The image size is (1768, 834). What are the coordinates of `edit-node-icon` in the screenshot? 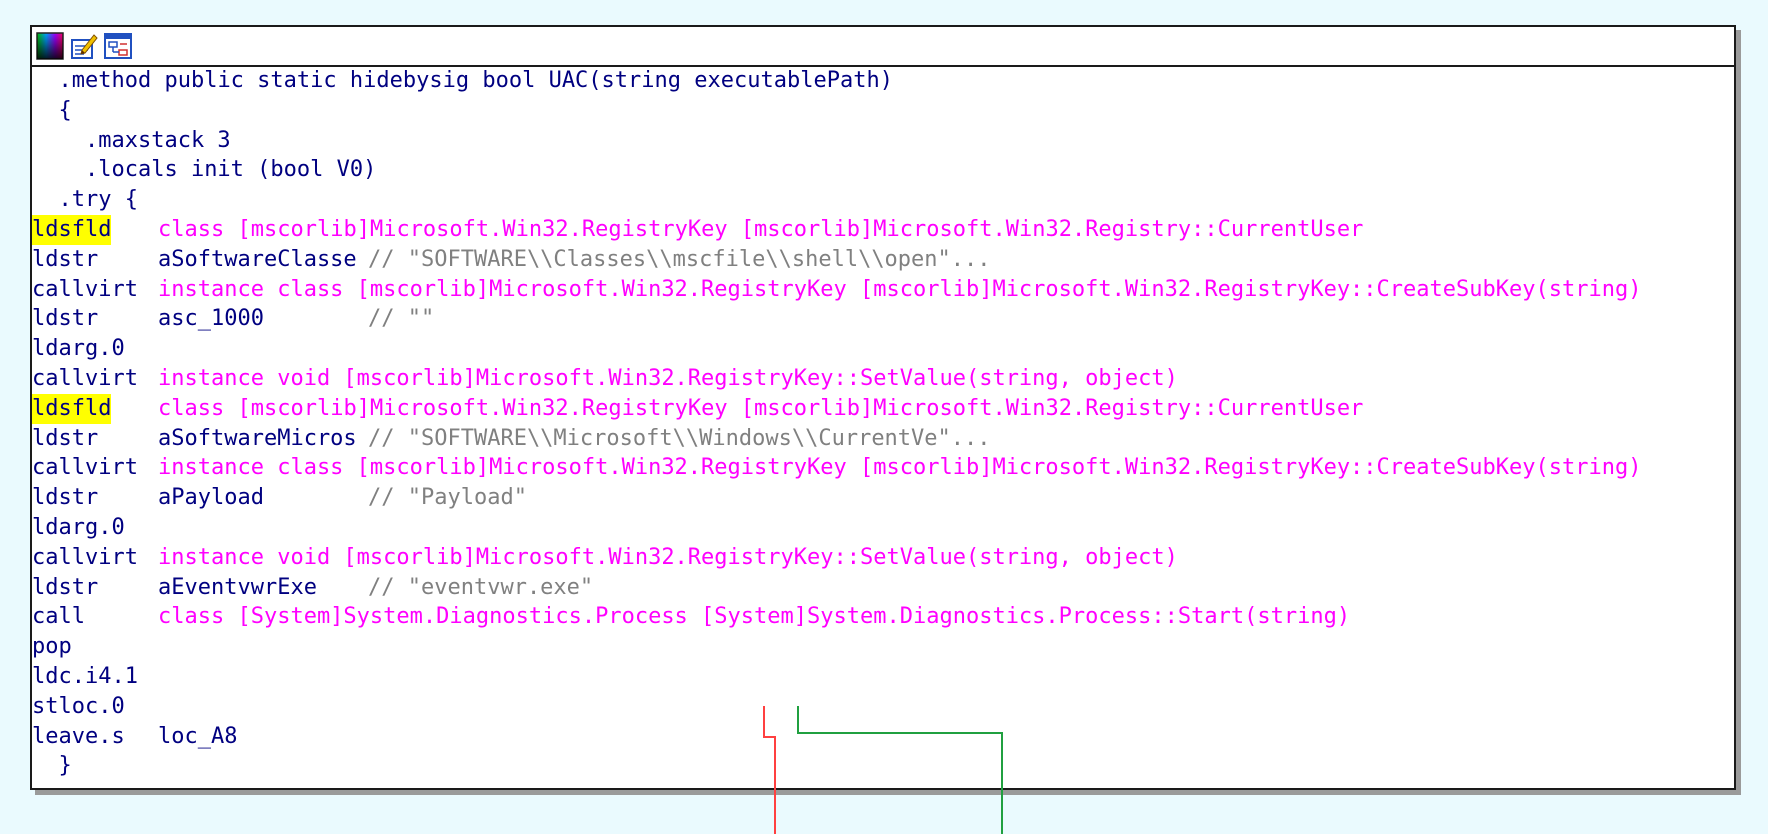 It's located at (84, 46).